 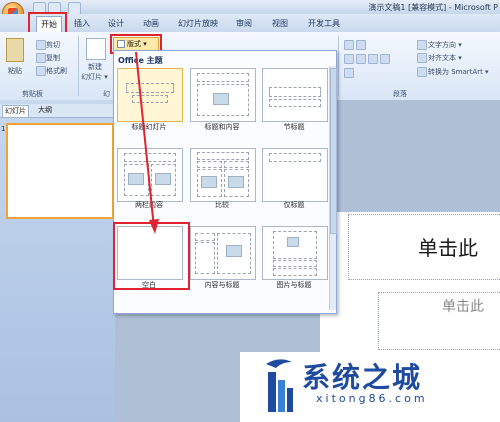 I want to click on logo-building-icon, so click(x=279, y=385).